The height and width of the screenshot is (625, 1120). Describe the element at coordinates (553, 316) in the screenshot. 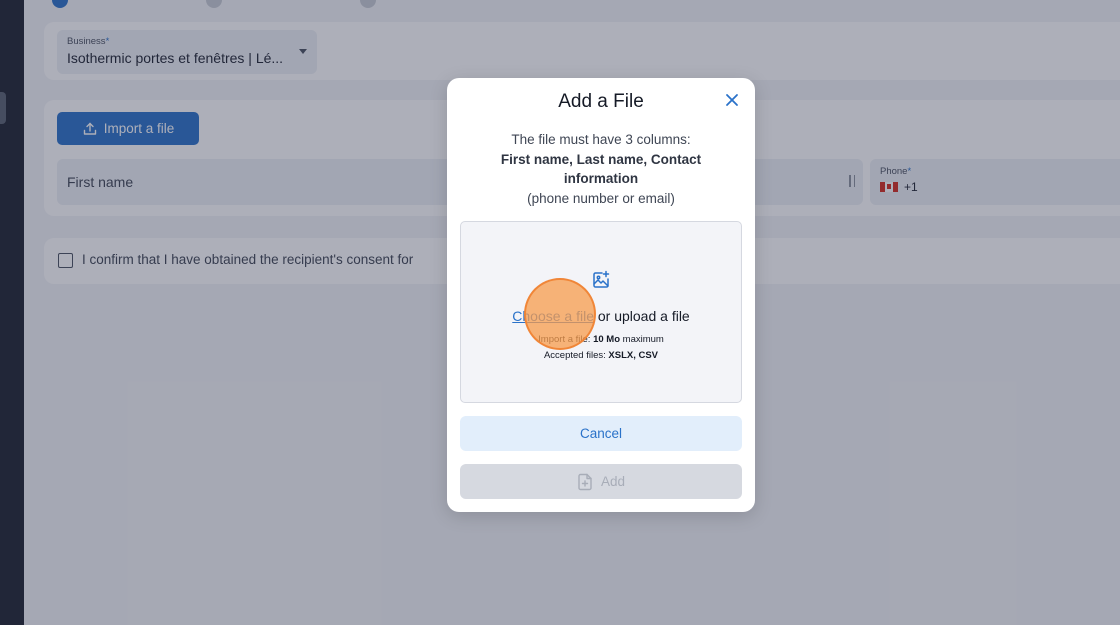

I see `choose-file-link: Choose a file` at that location.